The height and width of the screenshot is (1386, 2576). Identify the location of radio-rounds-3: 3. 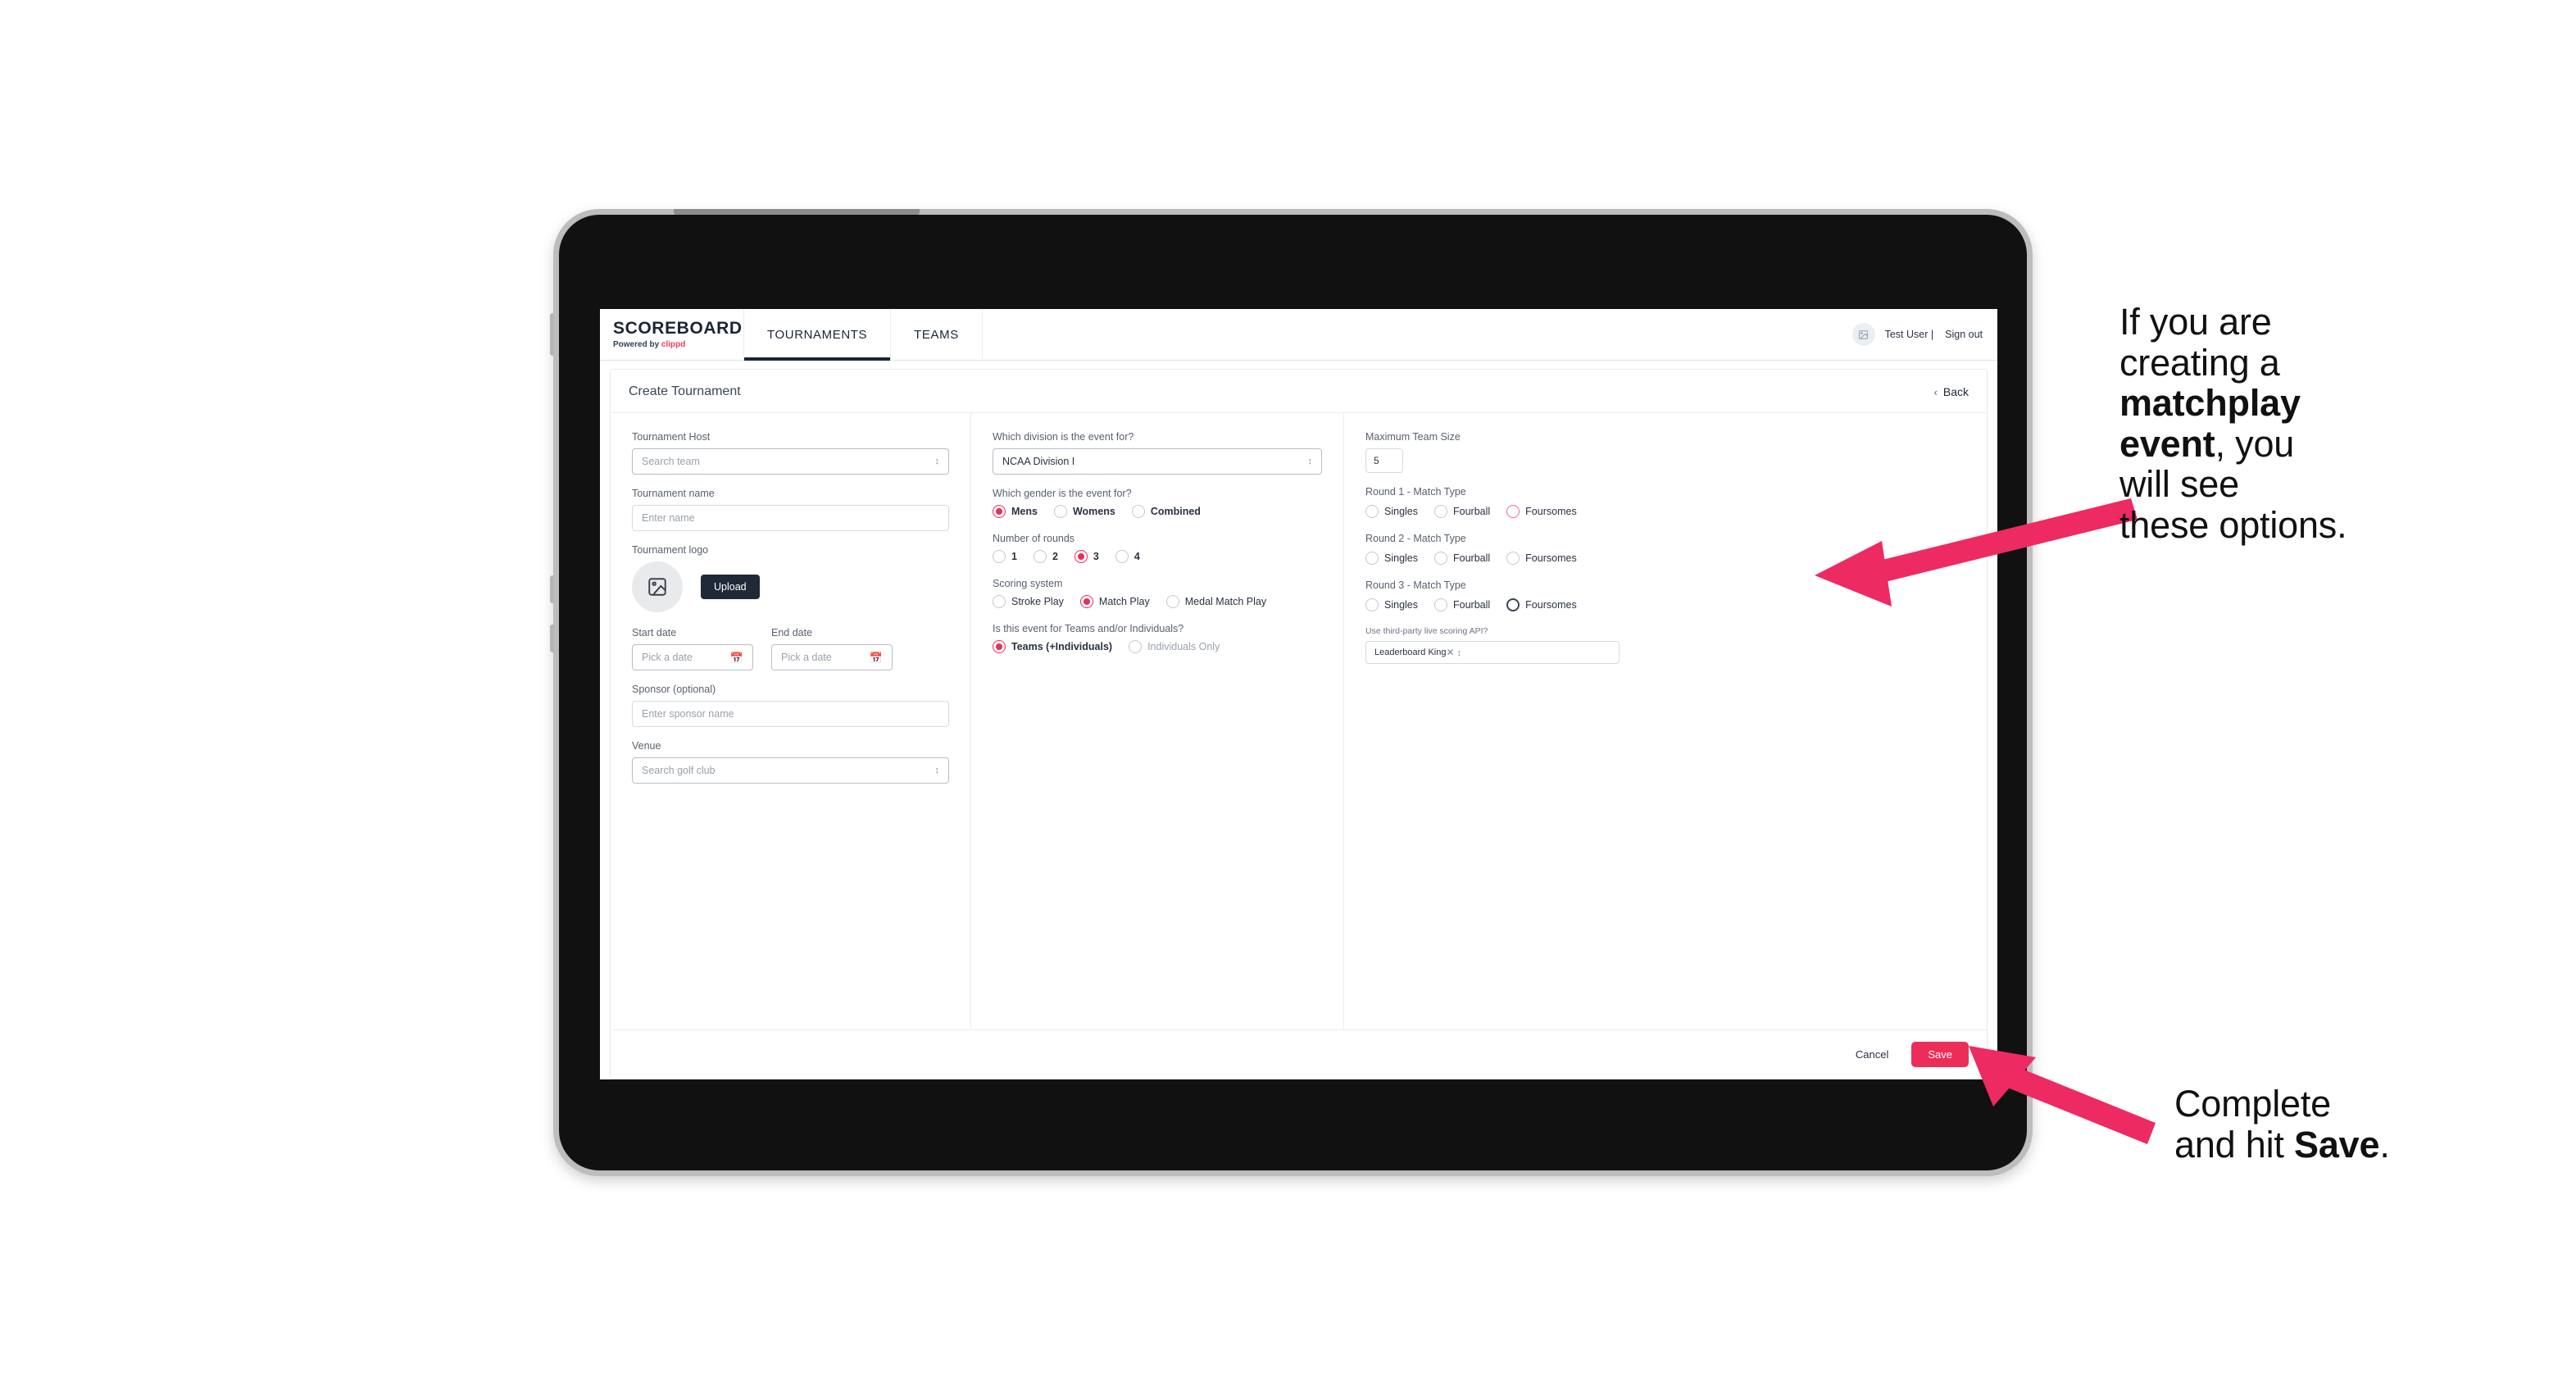
(1086, 556).